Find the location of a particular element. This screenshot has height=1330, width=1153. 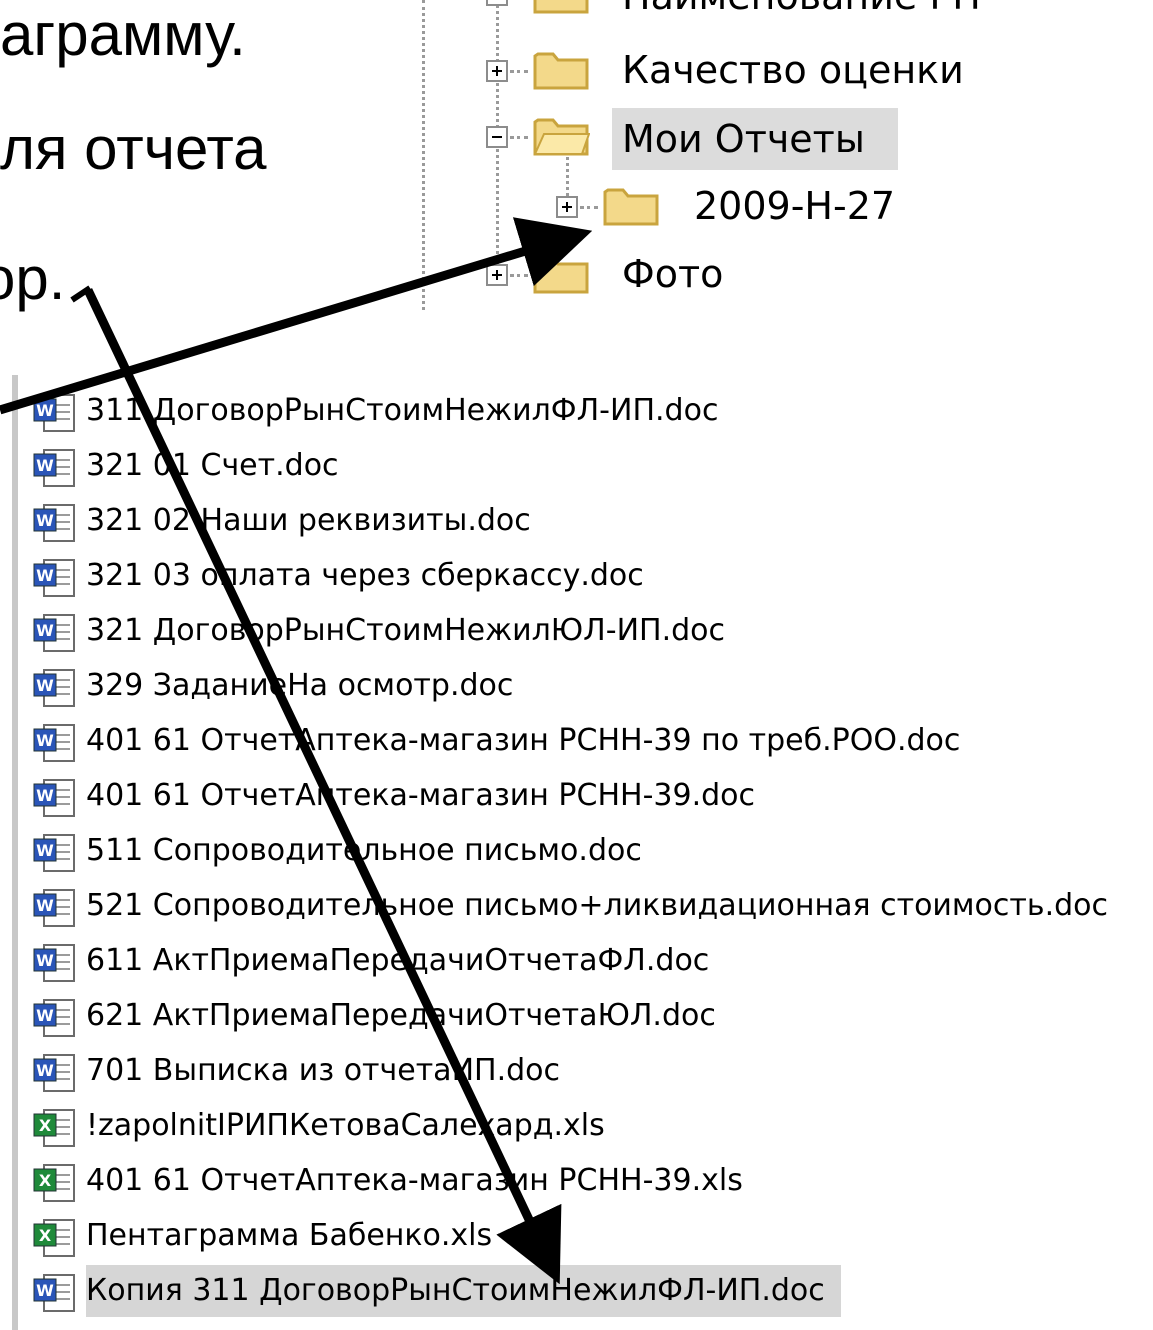

tree-item-kachestvo-ocenki: Качество оценки is located at coordinates (786, 71).